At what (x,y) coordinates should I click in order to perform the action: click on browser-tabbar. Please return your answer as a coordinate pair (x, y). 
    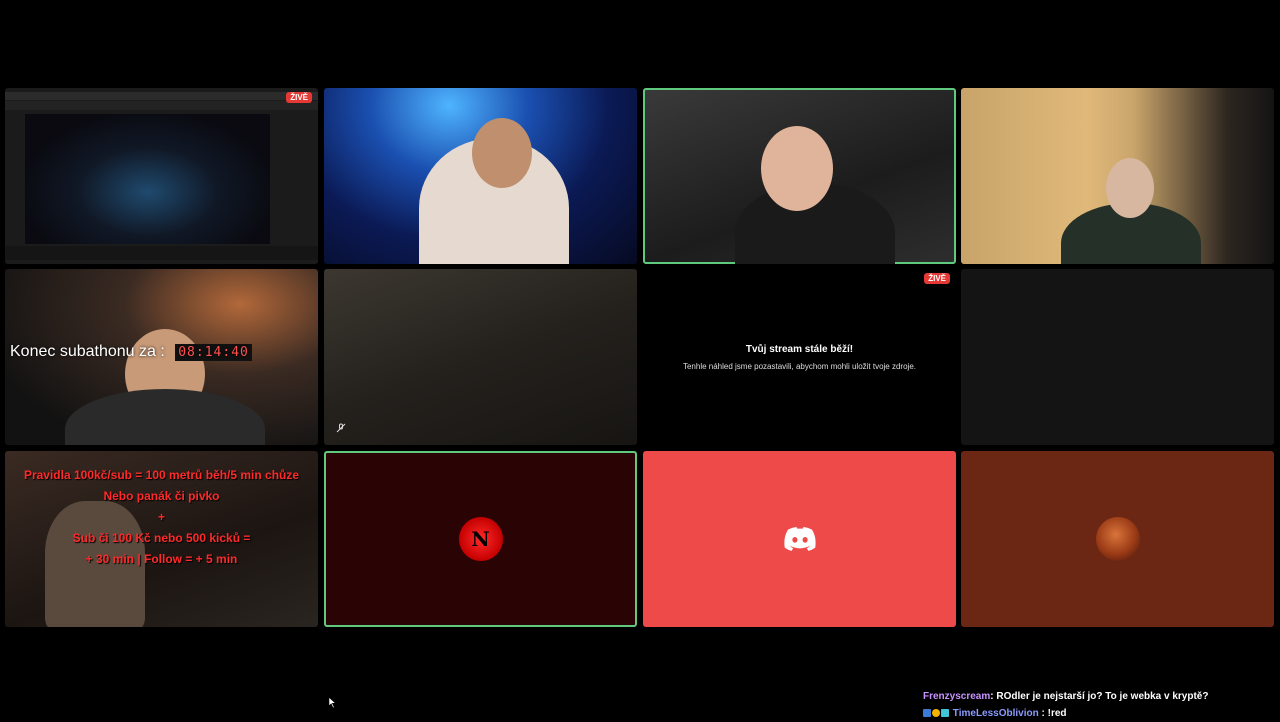
    Looking at the image, I should click on (161, 96).